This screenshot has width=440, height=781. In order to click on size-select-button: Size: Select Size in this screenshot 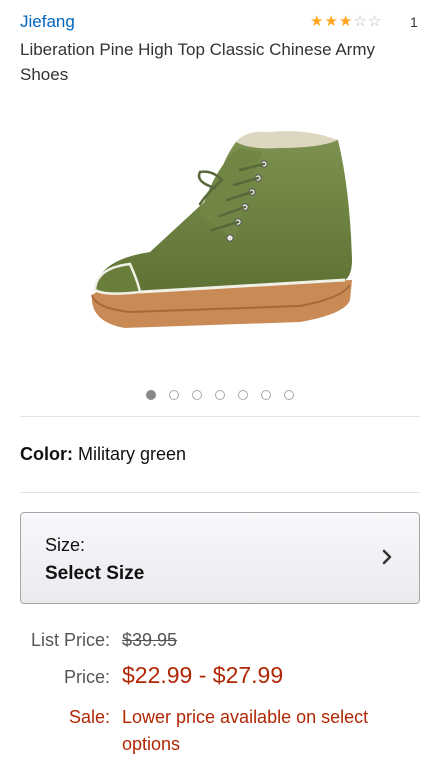, I will do `click(220, 558)`.